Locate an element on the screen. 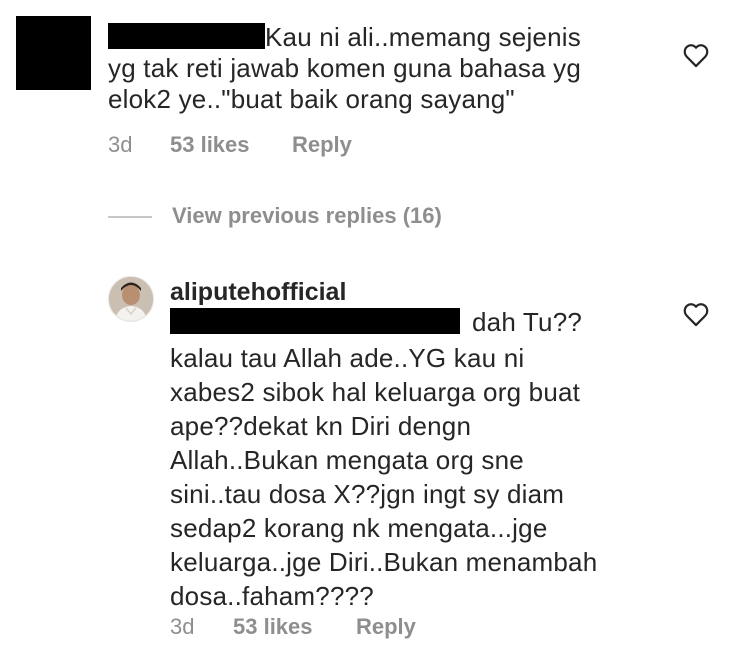 The image size is (750, 667). comment-2-time: 3d is located at coordinates (182, 626).